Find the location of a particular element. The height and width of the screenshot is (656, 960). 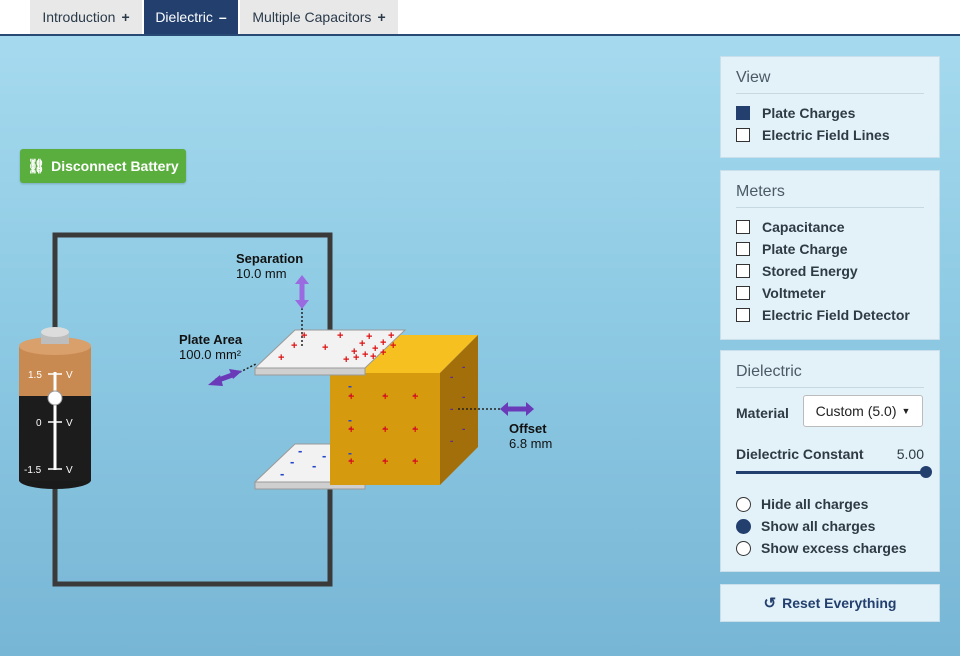

capacitance-checkbox: Capacitance is located at coordinates (830, 227).